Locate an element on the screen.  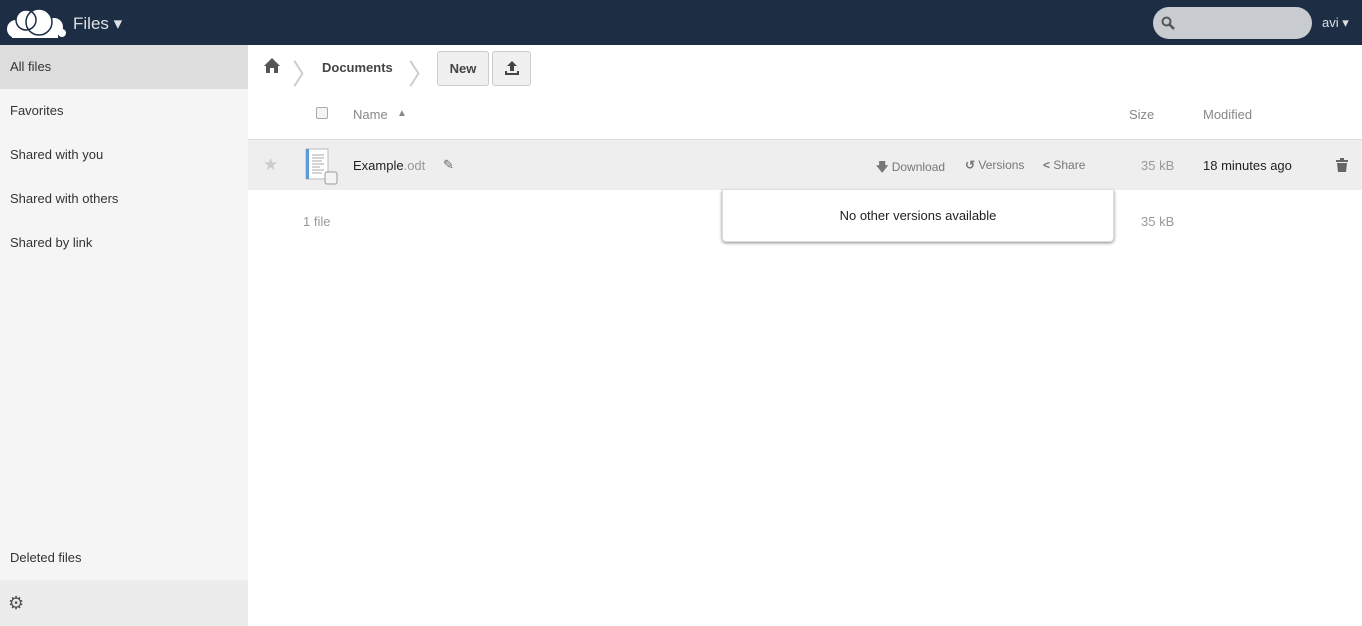
sidebar-item-shared-by-link: Shared by link is located at coordinates (124, 243).